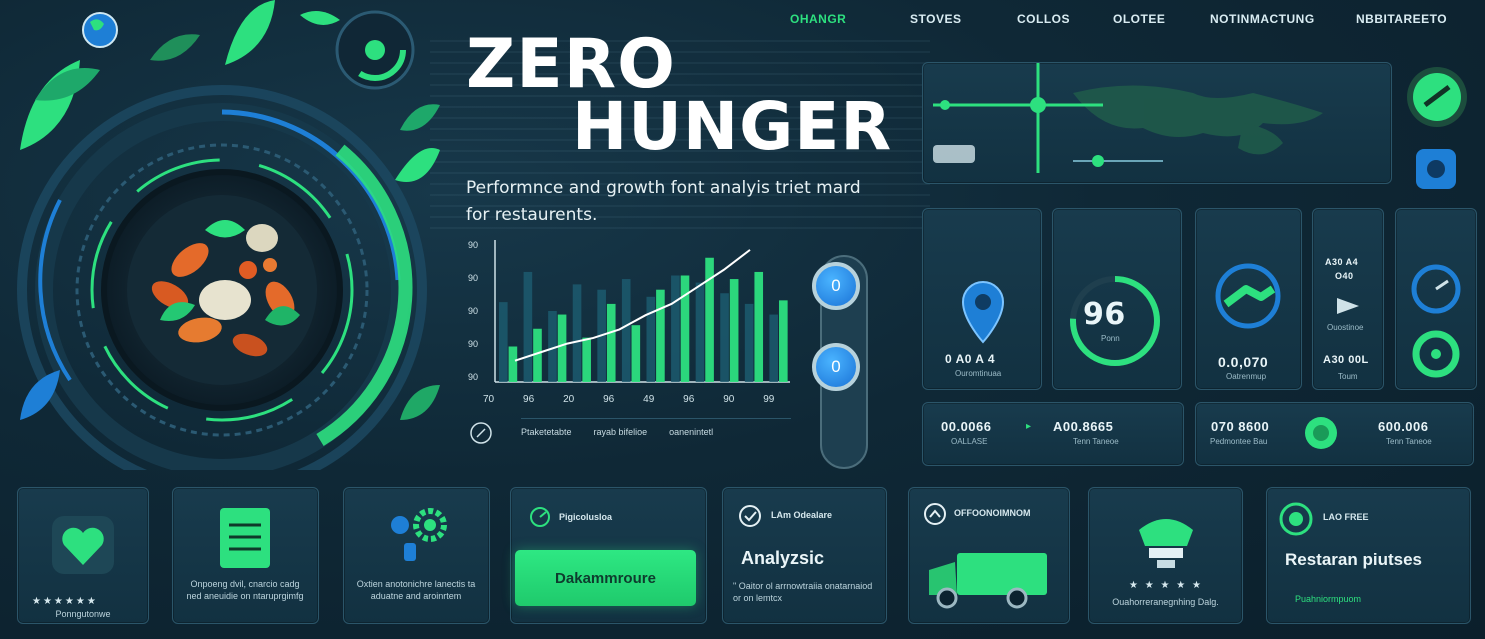 Image resolution: width=1485 pixels, height=639 pixels. I want to click on nav-item-notinmactung: NOTINMACTUNG, so click(1262, 19).